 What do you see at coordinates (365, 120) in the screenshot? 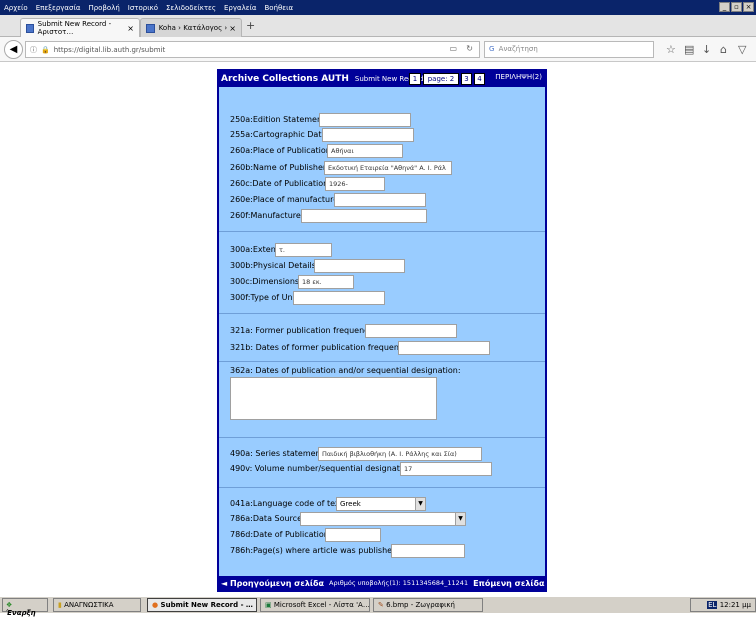
I see `input-250a` at bounding box center [365, 120].